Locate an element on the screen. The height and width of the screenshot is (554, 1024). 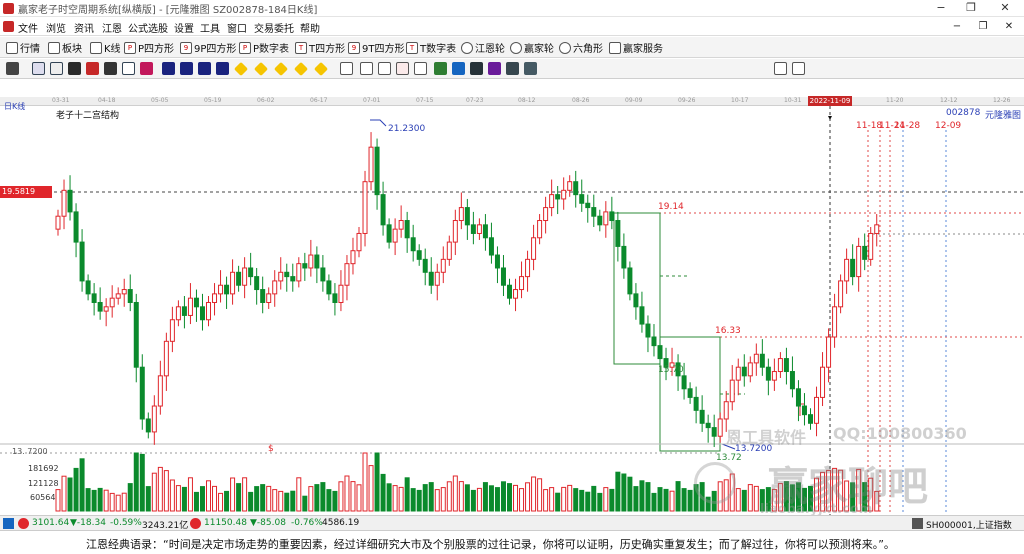
p-number-button: P P数字表 is located at coordinates (264, 47).